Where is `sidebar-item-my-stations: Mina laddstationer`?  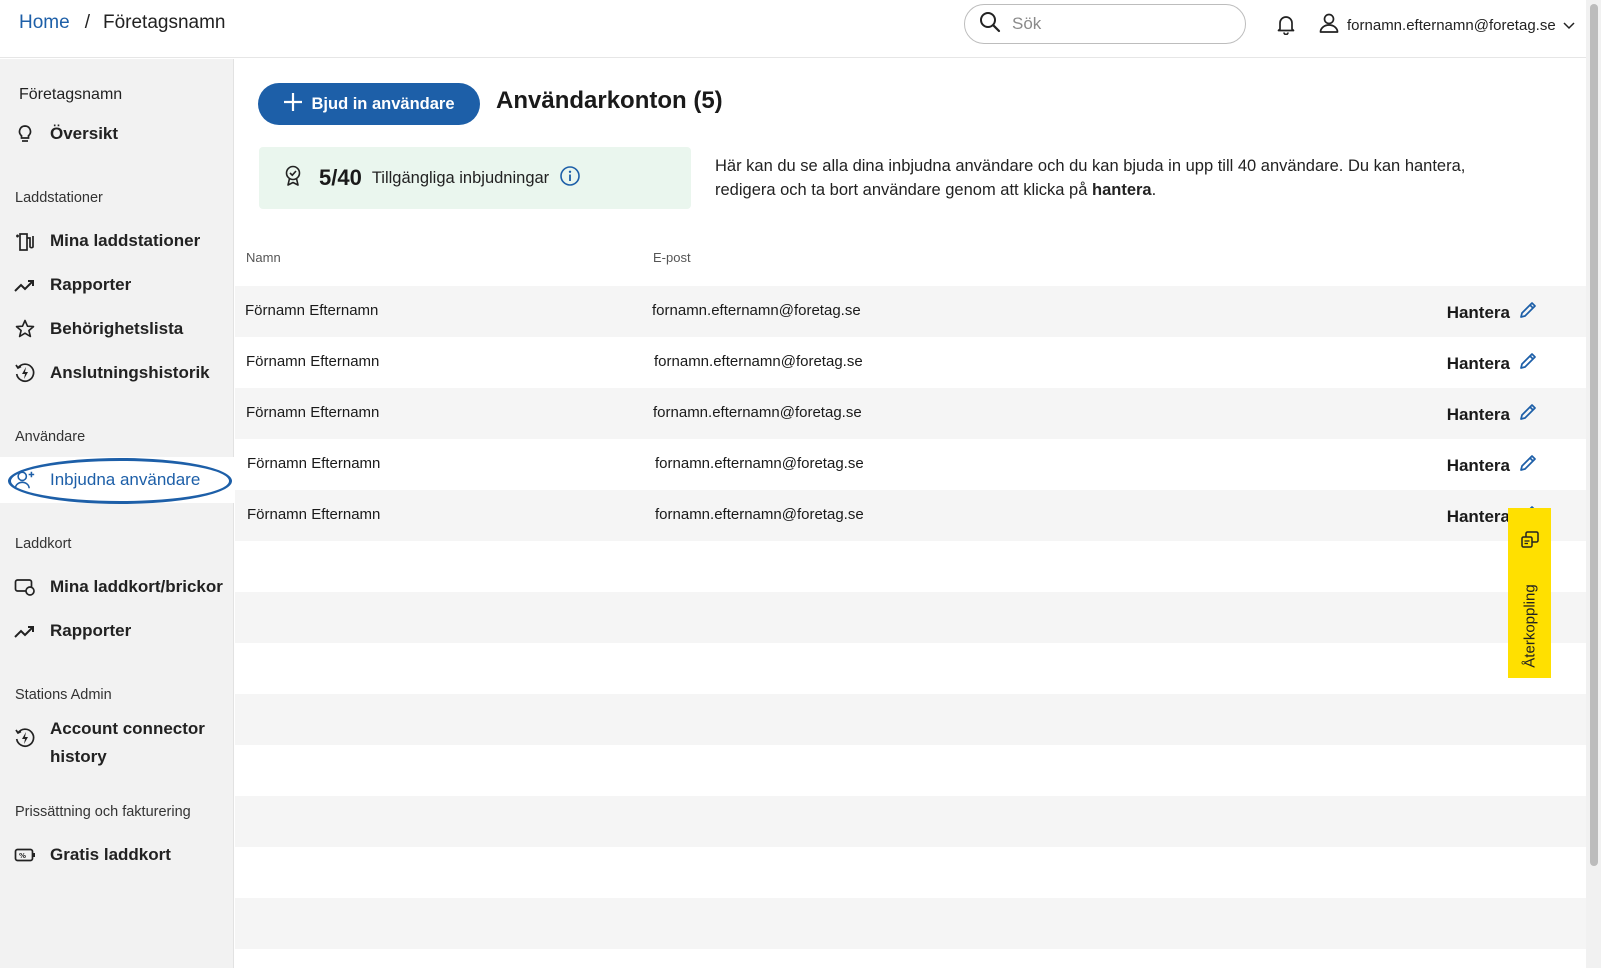
sidebar-item-my-stations: Mina laddstationer is located at coordinates (107, 241).